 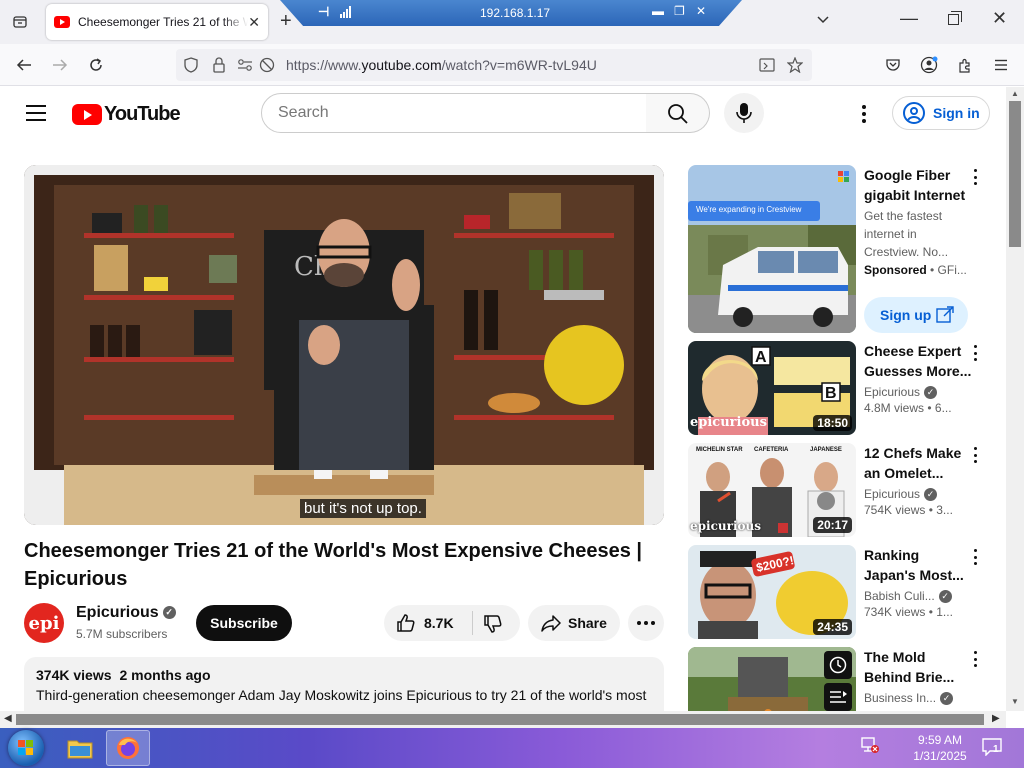 I want to click on more-actions-button, so click(x=646, y=623).